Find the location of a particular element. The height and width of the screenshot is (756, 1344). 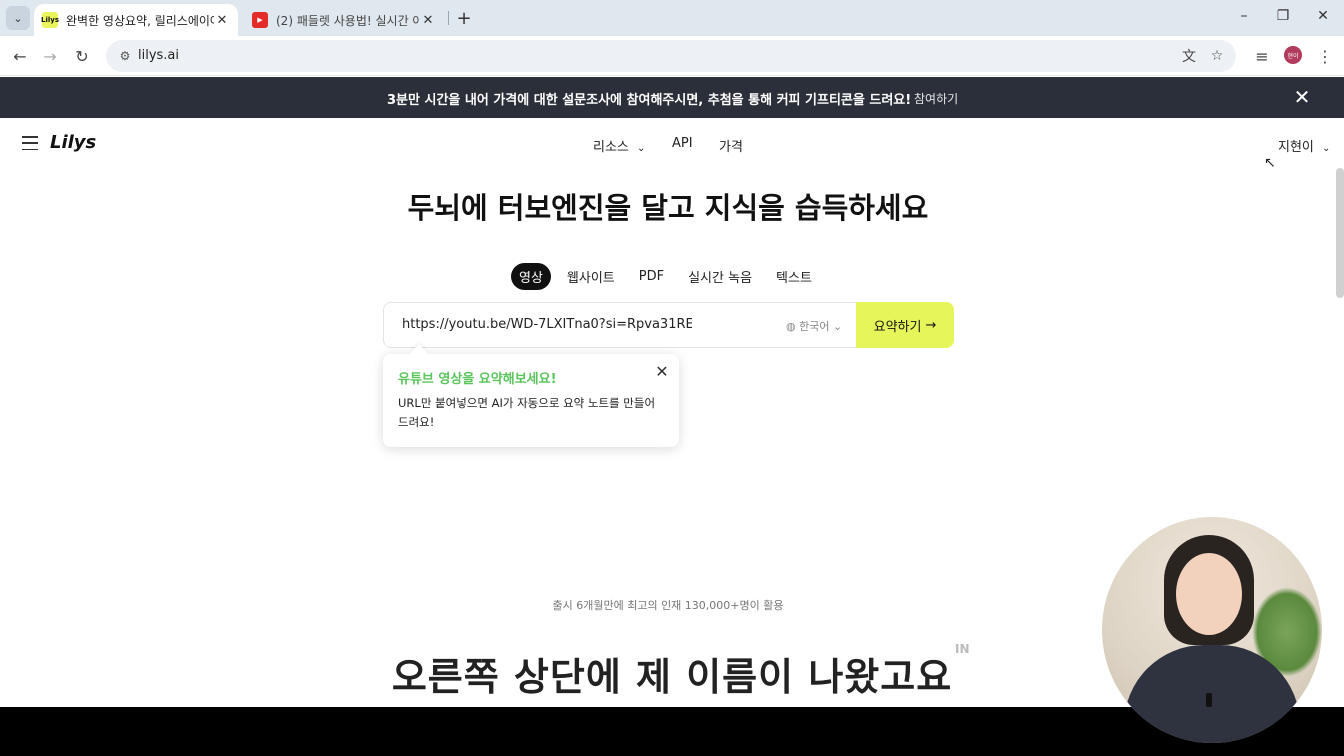

translate-icon: 文 is located at coordinates (1189, 56).